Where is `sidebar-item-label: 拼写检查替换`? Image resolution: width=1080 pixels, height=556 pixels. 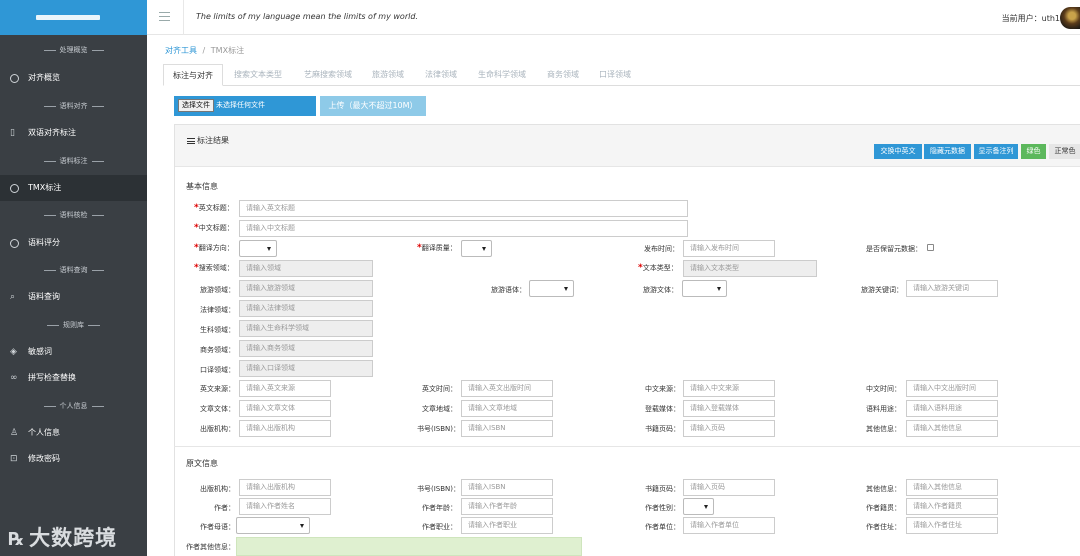 sidebar-item-label: 拼写检查替换 is located at coordinates (52, 377).